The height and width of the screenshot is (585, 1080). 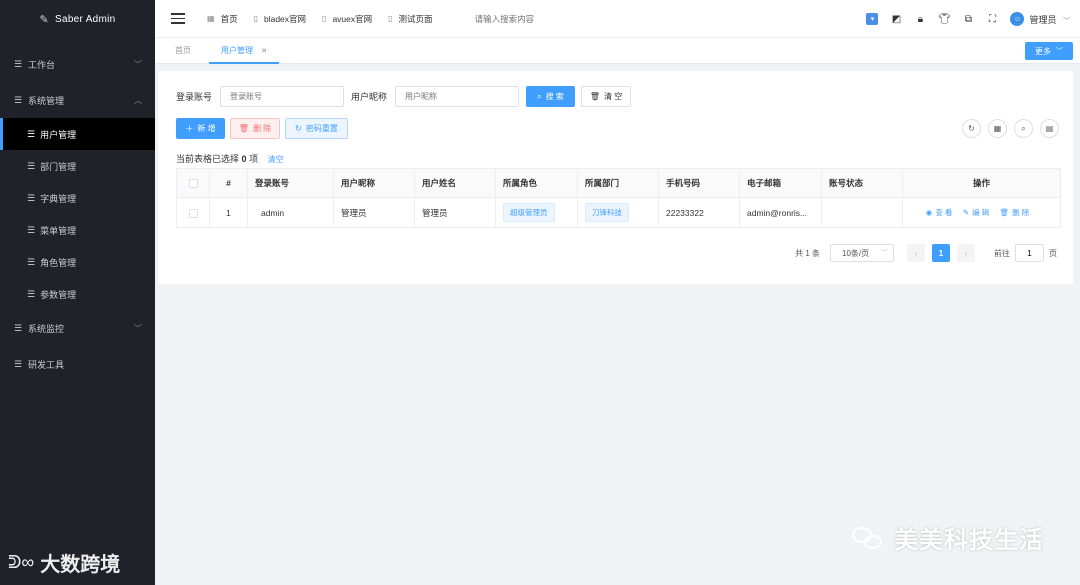 What do you see at coordinates (46, 328) in the screenshot?
I see `sidebar-item-label: 系统监控` at bounding box center [46, 328].